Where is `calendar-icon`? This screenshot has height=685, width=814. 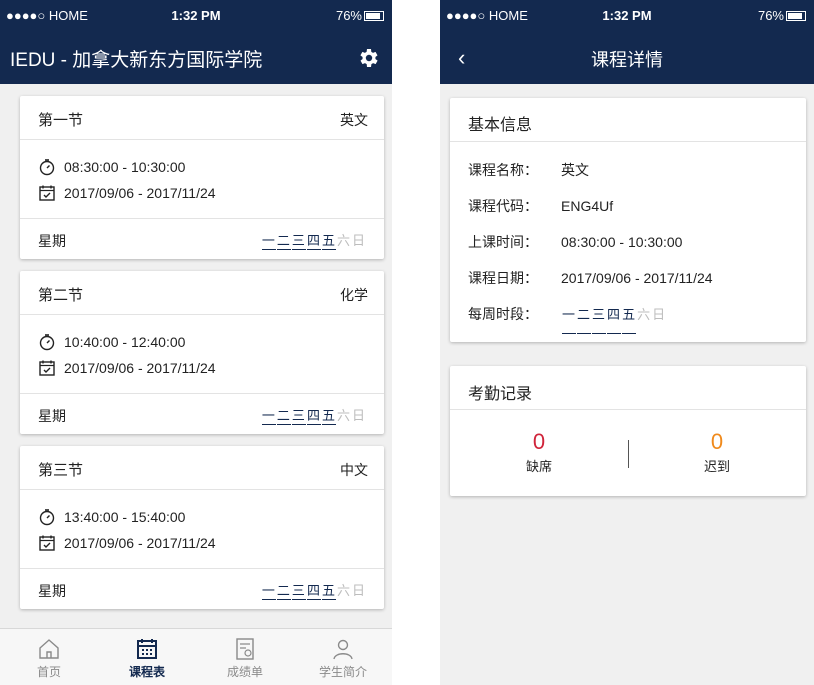 calendar-icon is located at coordinates (147, 649).